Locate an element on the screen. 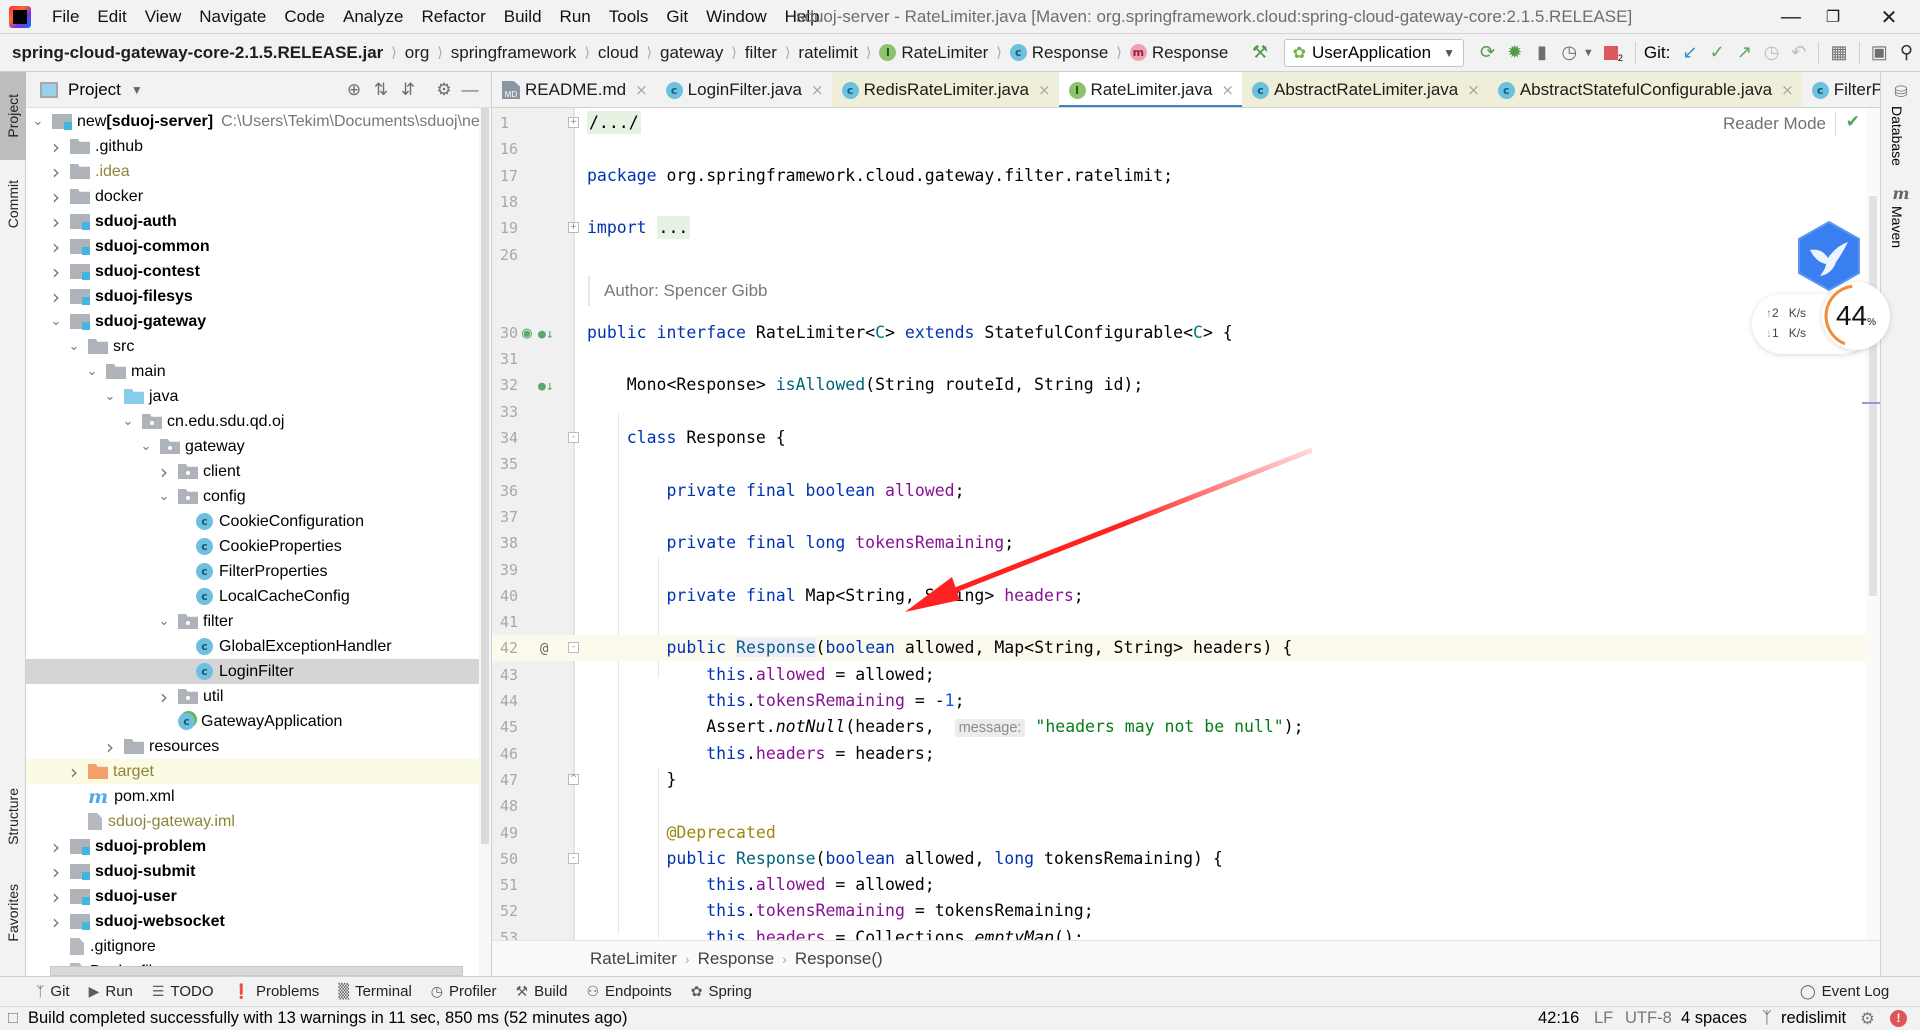 This screenshot has width=1920, height=1030. annotation-gutter-icon: @ is located at coordinates (544, 648).